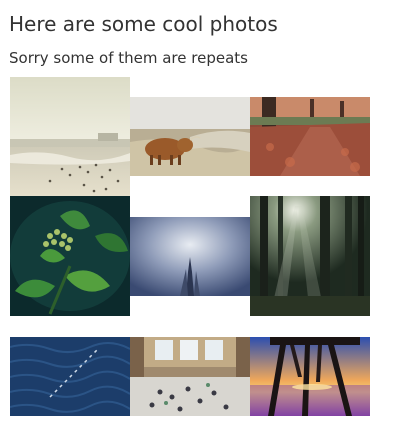 This screenshot has height=447, width=400. What do you see at coordinates (70, 256) in the screenshot?
I see `photo-plant` at bounding box center [70, 256].